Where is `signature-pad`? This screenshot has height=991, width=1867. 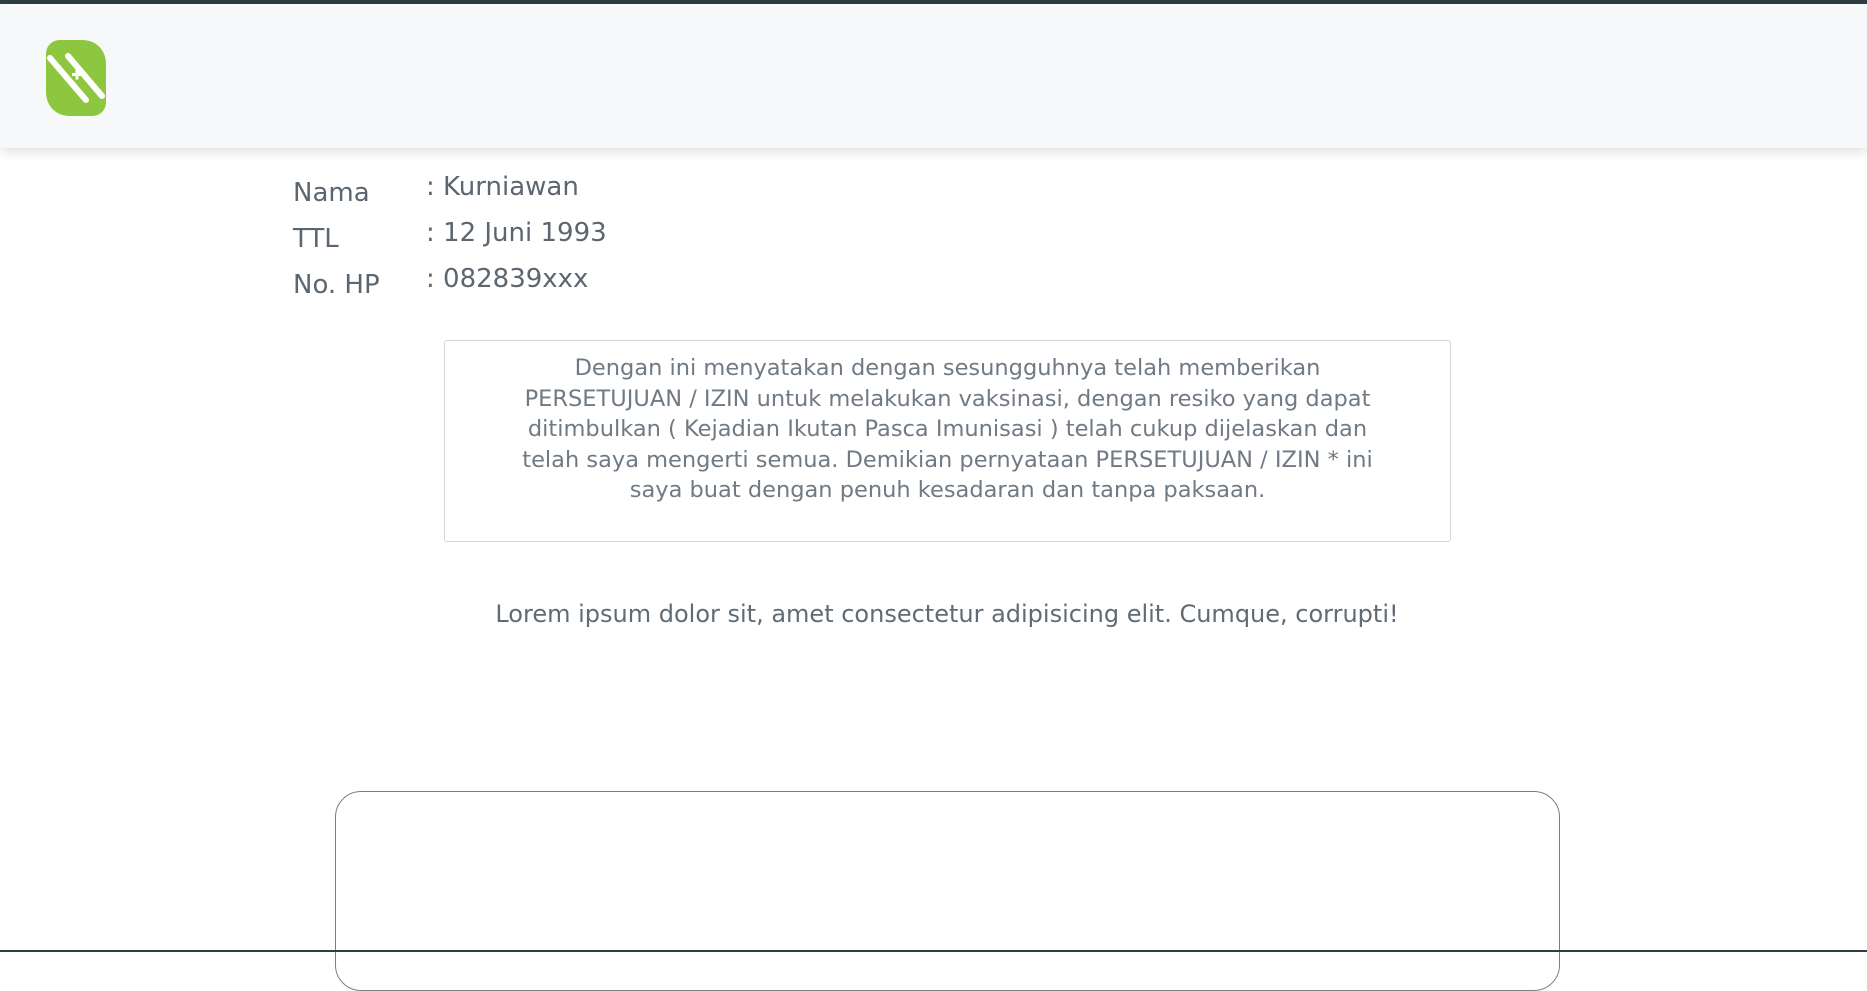
signature-pad is located at coordinates (947, 891).